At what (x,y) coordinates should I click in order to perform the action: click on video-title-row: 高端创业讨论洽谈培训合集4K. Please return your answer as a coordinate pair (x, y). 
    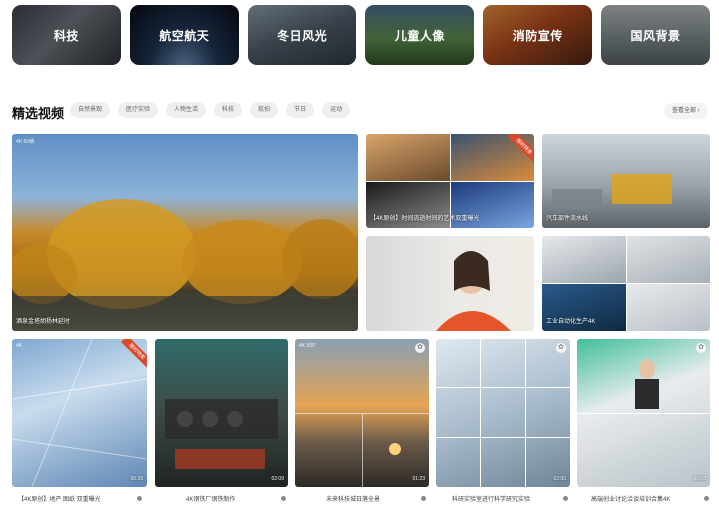
    Looking at the image, I should click on (650, 498).